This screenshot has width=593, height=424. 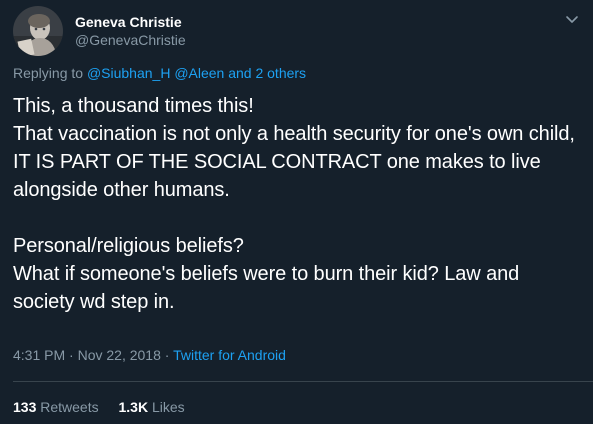 I want to click on tweet-date: Nov 22, 2018, so click(x=119, y=355).